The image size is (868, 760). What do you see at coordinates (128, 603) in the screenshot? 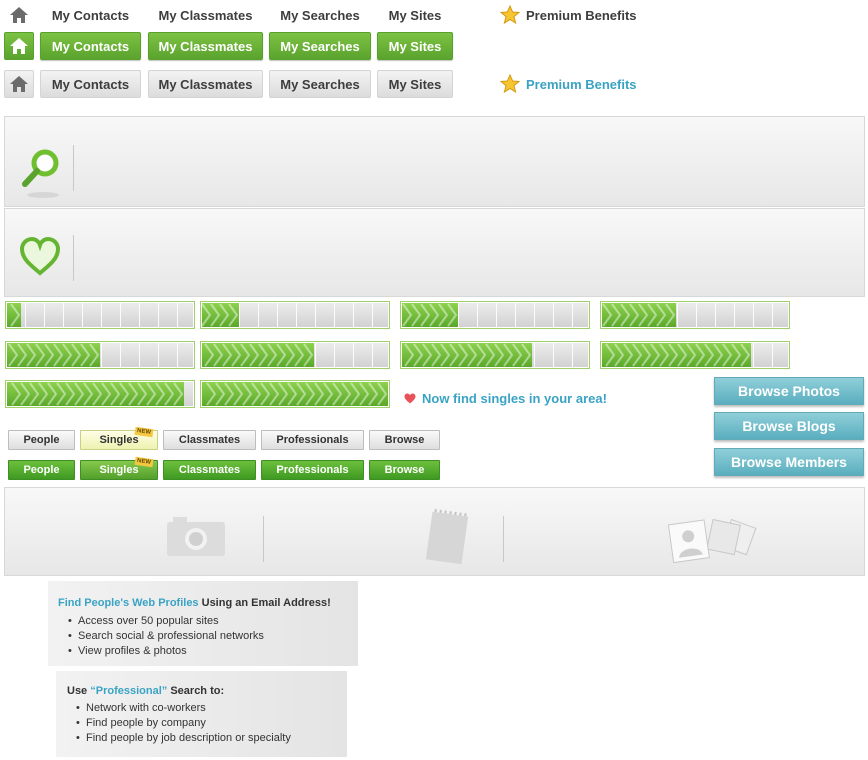
I see `email-search-link: Find People's Web Profiles` at bounding box center [128, 603].